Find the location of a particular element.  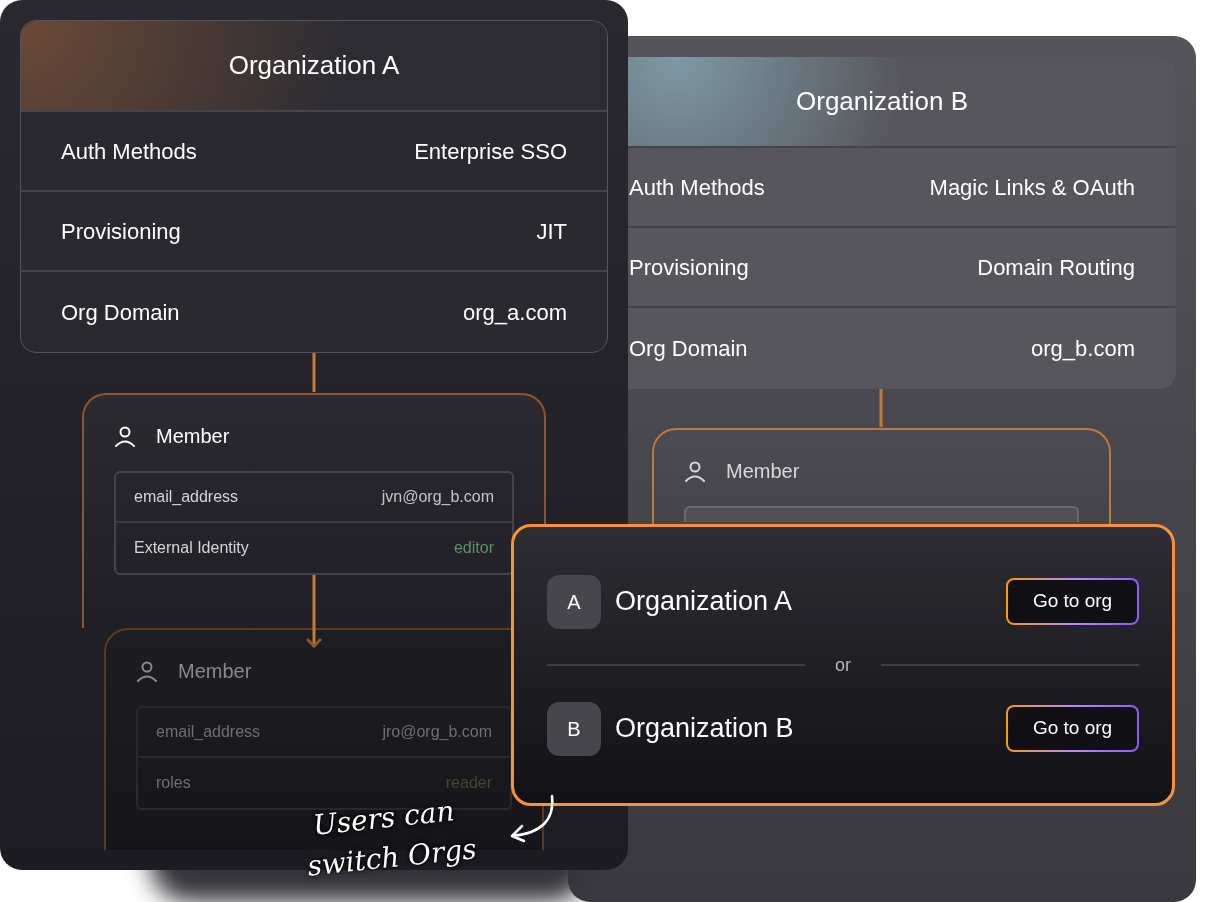

handwritten-note: Users can is located at coordinates (384, 818).